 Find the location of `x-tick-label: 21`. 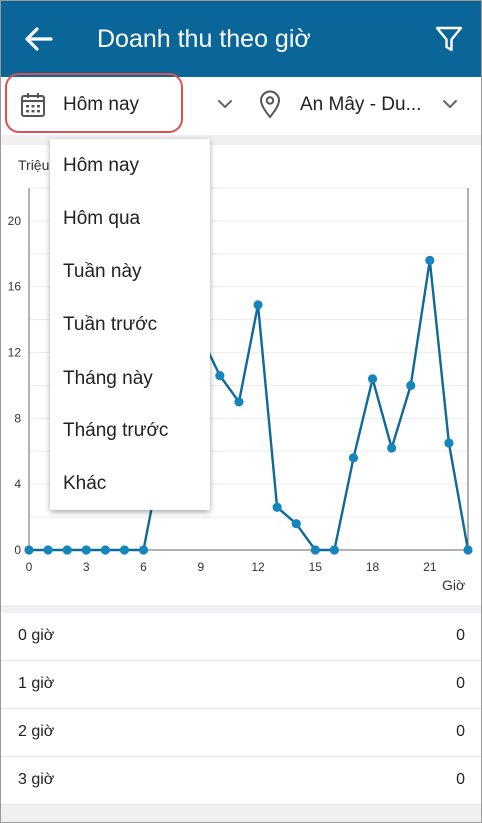

x-tick-label: 21 is located at coordinates (430, 567).